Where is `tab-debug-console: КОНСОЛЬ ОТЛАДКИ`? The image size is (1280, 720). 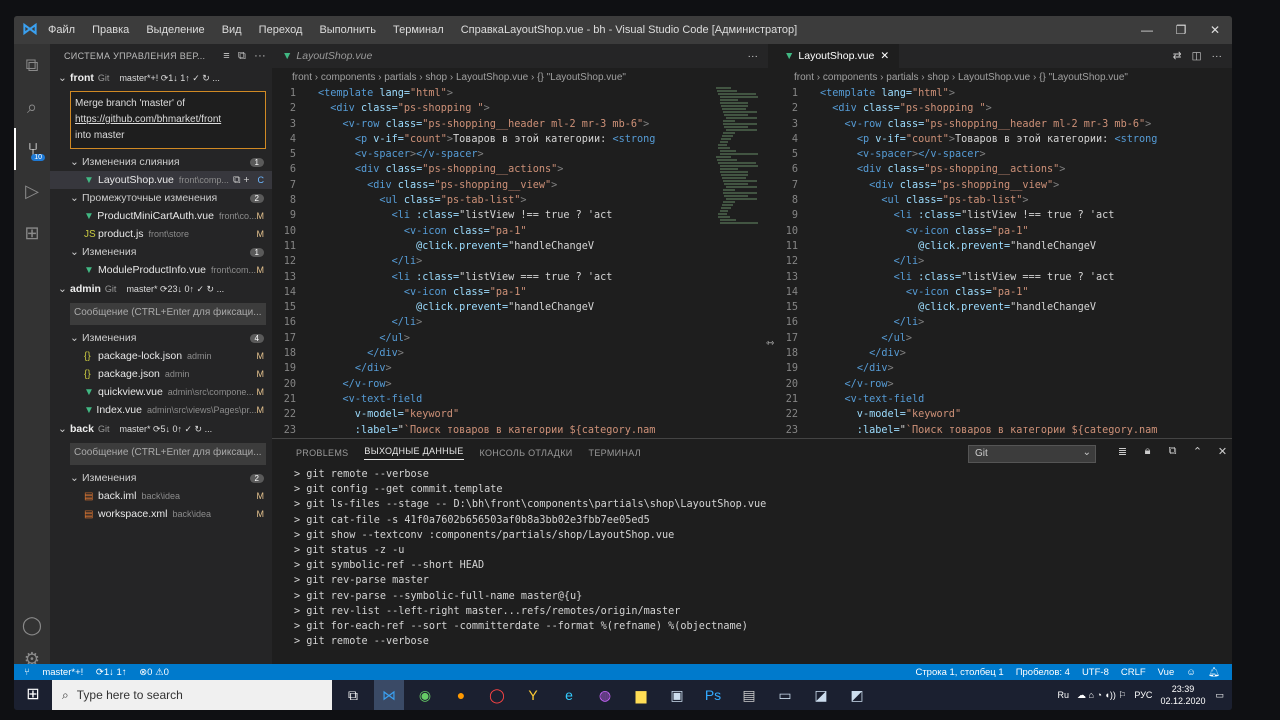
tab-debug-console: КОНСОЛЬ ОТЛАДКИ is located at coordinates (526, 453).